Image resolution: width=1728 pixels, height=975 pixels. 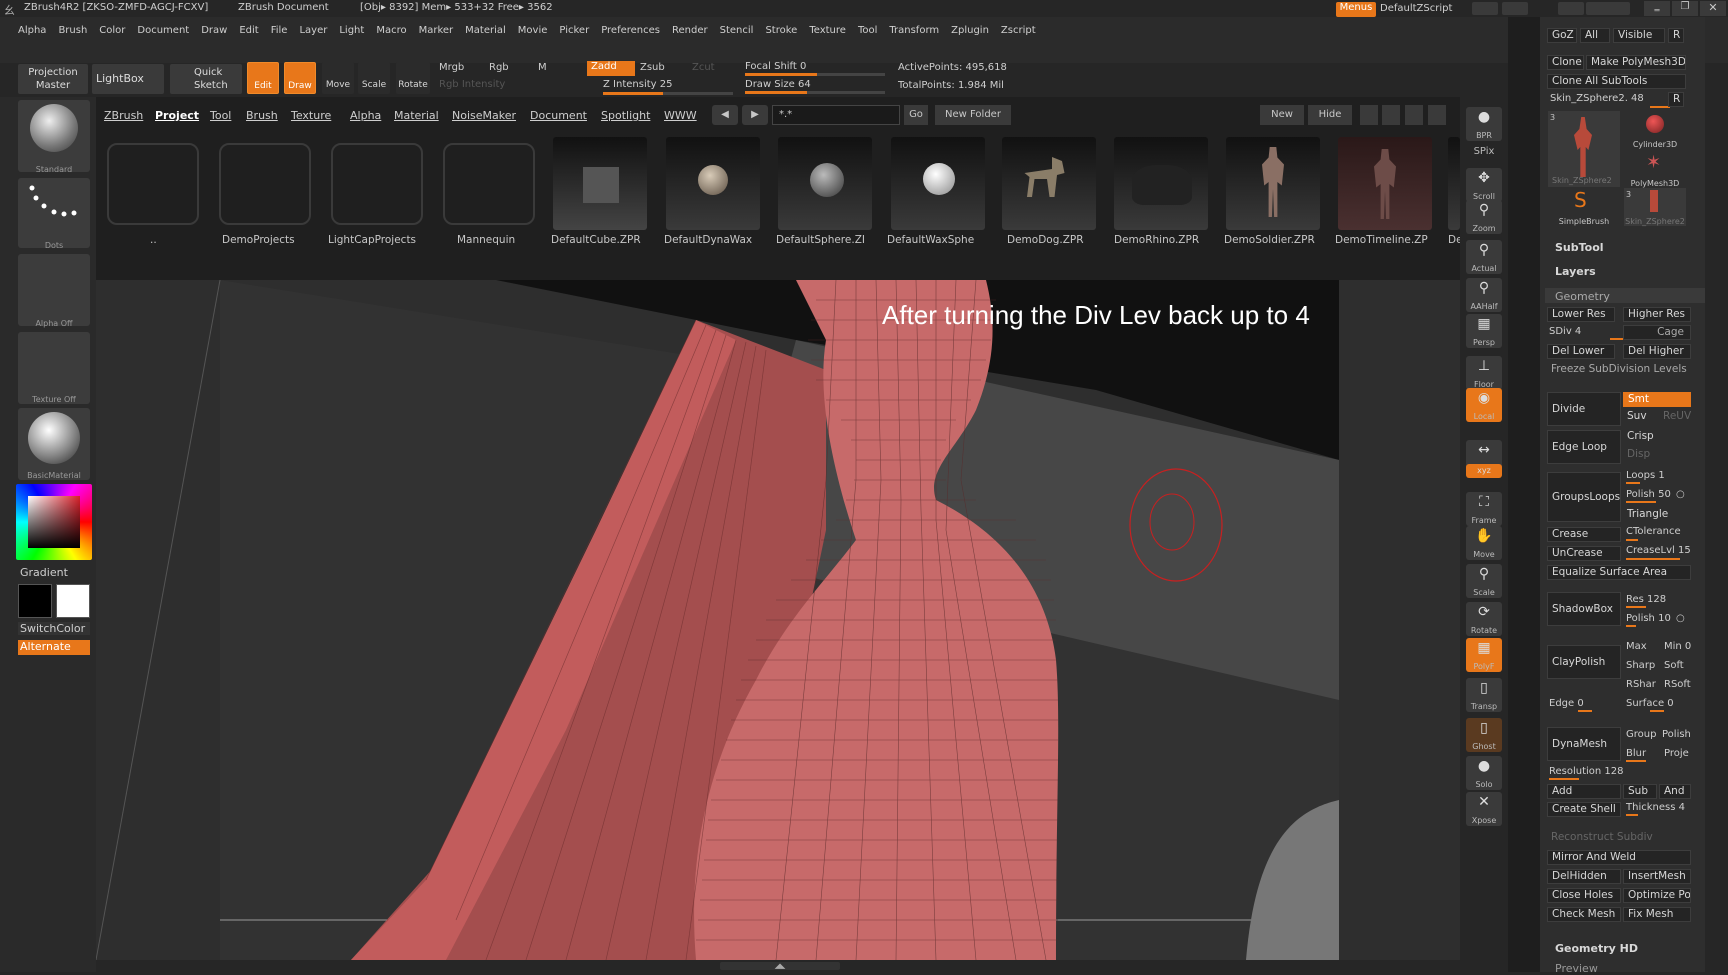 What do you see at coordinates (499, 67) in the screenshot?
I see `rgb-button: Rgb` at bounding box center [499, 67].